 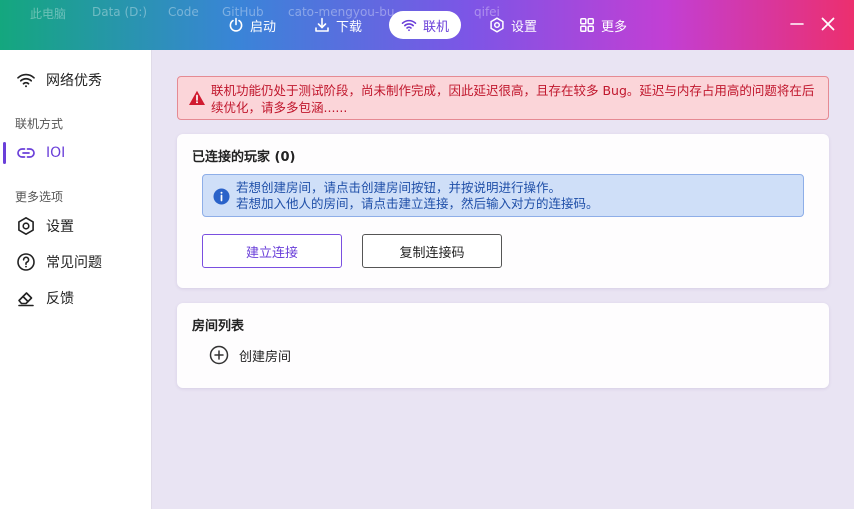 I want to click on nav-tab-settings: 设置, so click(x=513, y=25).